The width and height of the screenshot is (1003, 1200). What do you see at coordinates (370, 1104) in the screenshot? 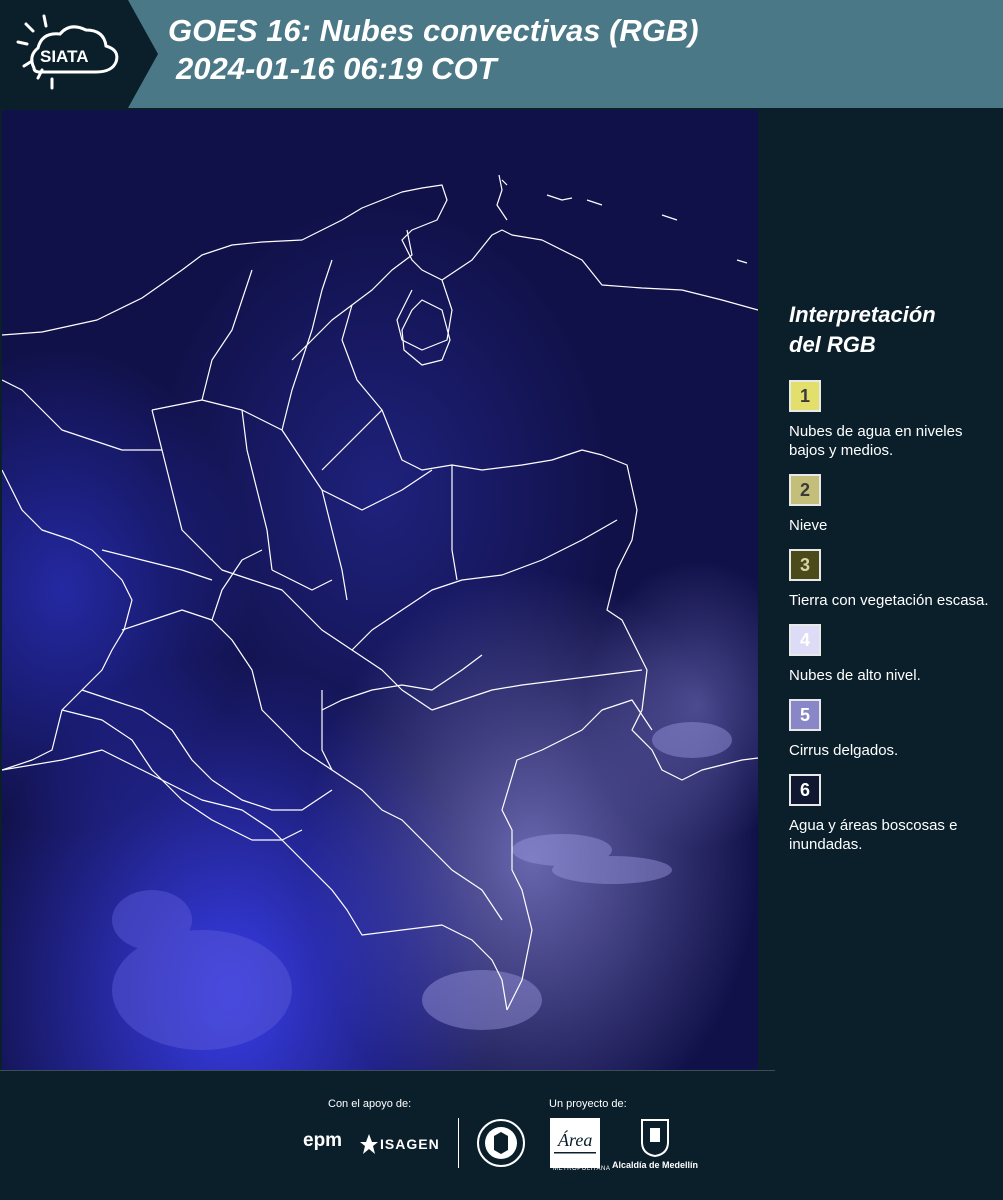
I see `support-caption: Con el apoyo de:` at bounding box center [370, 1104].